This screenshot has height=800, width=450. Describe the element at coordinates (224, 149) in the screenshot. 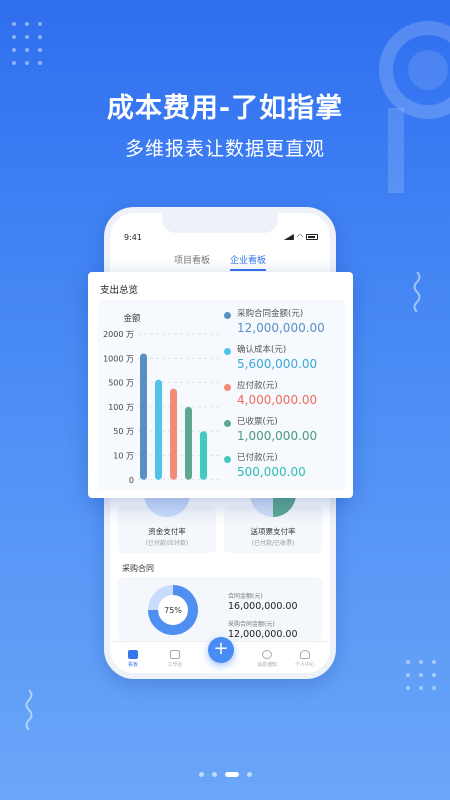

I see `subline: 多维报表让数据更直观` at that location.